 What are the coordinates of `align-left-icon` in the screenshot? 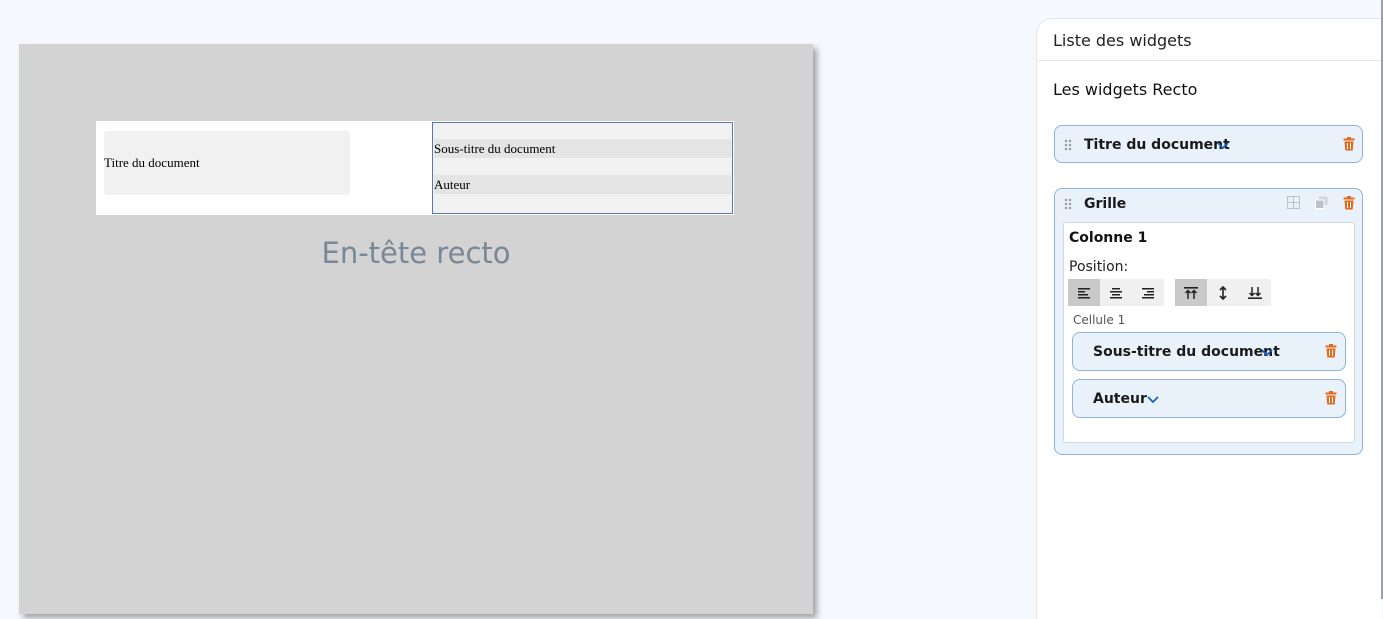 It's located at (1084, 292).